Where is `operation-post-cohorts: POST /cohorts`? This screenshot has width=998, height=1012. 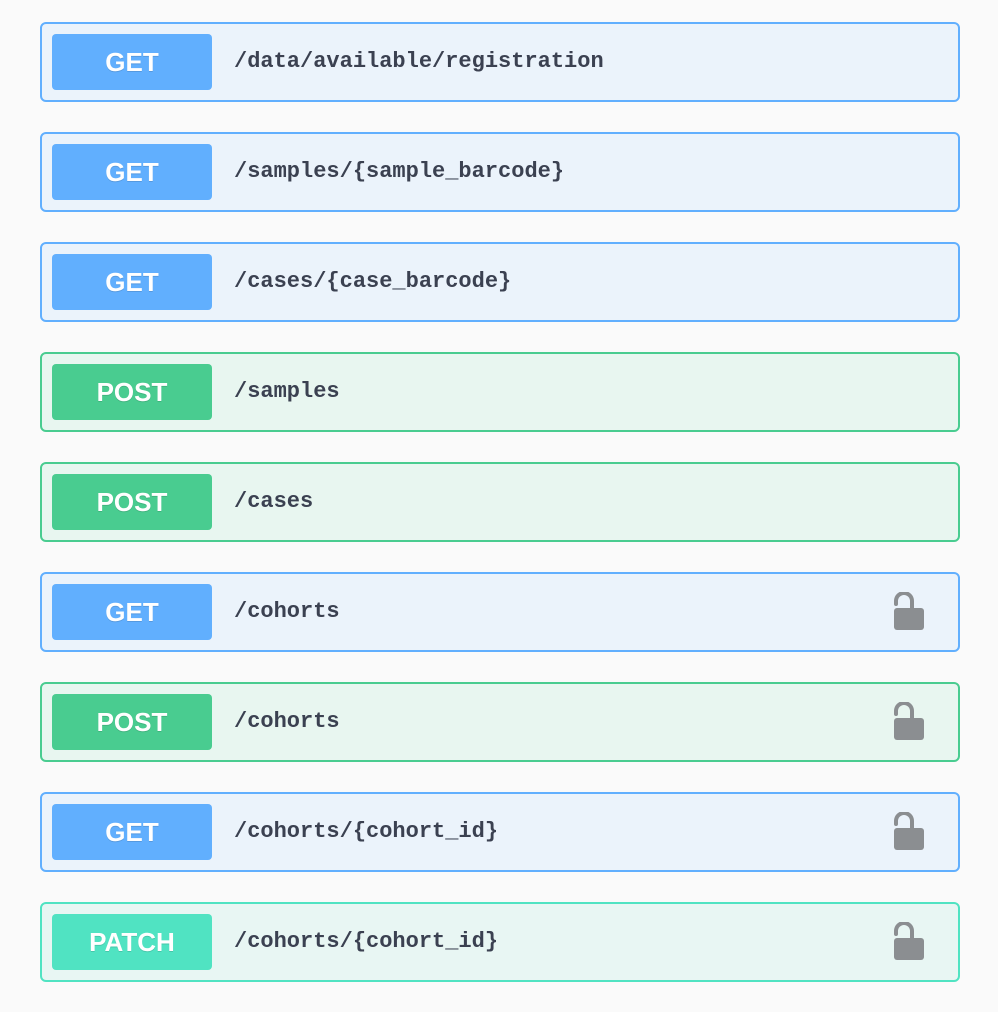
operation-post-cohorts: POST /cohorts is located at coordinates (500, 722).